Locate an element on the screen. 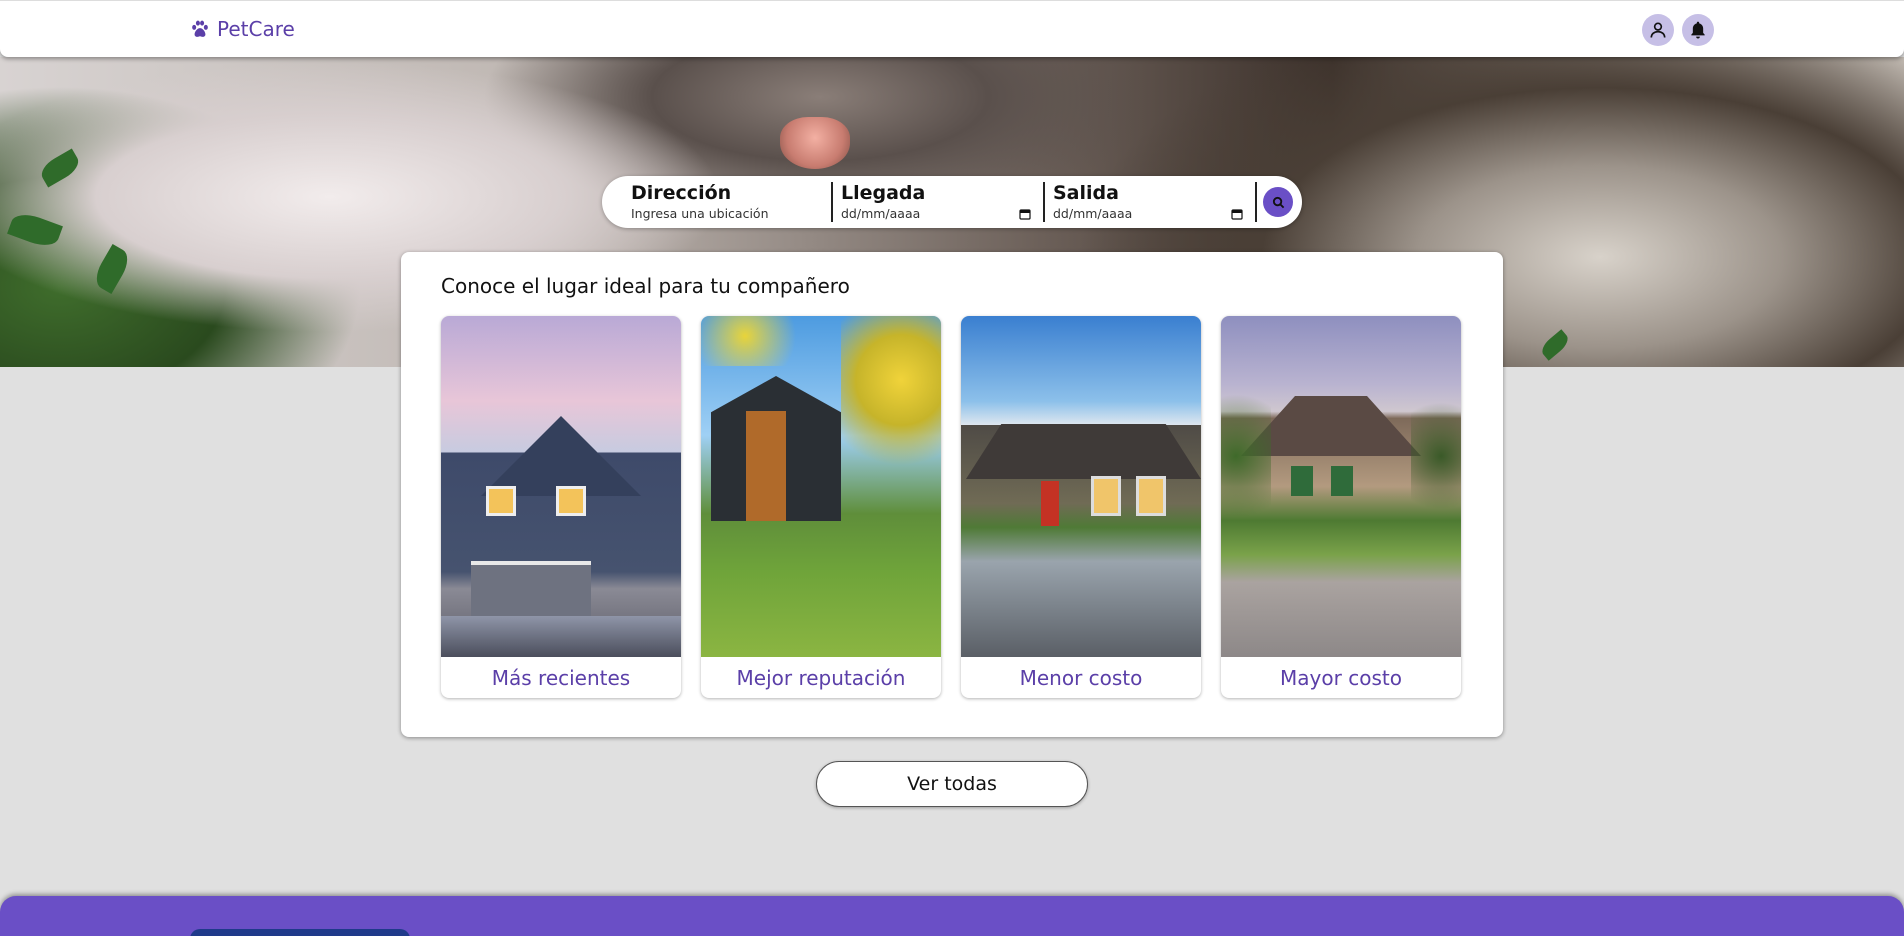 The height and width of the screenshot is (936, 1904). category-card-reputation: Mejor reputación is located at coordinates (821, 507).